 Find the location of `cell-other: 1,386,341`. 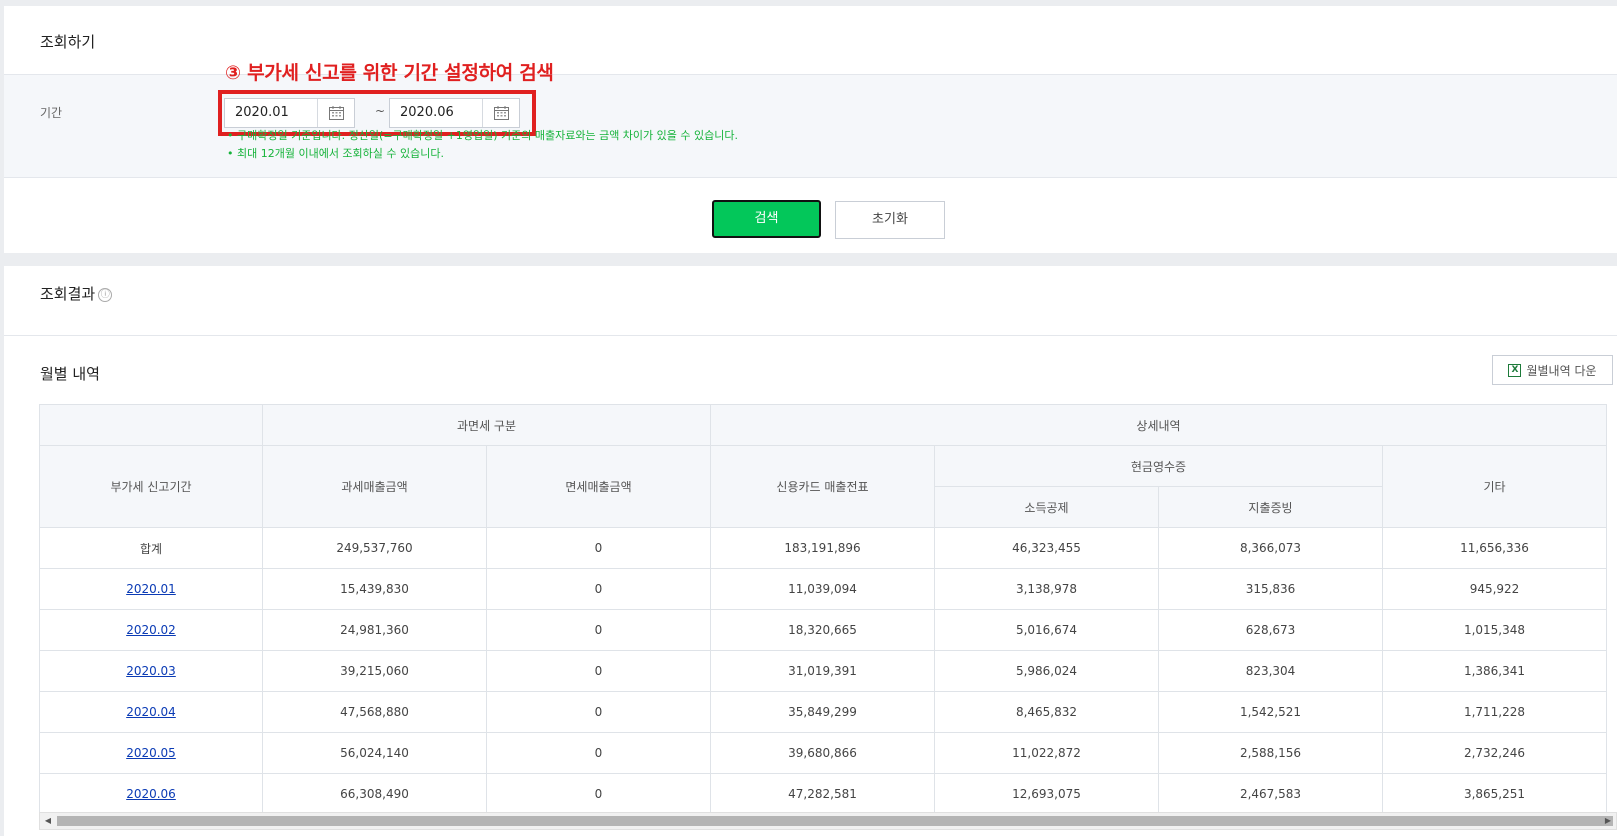

cell-other: 1,386,341 is located at coordinates (1494, 671).